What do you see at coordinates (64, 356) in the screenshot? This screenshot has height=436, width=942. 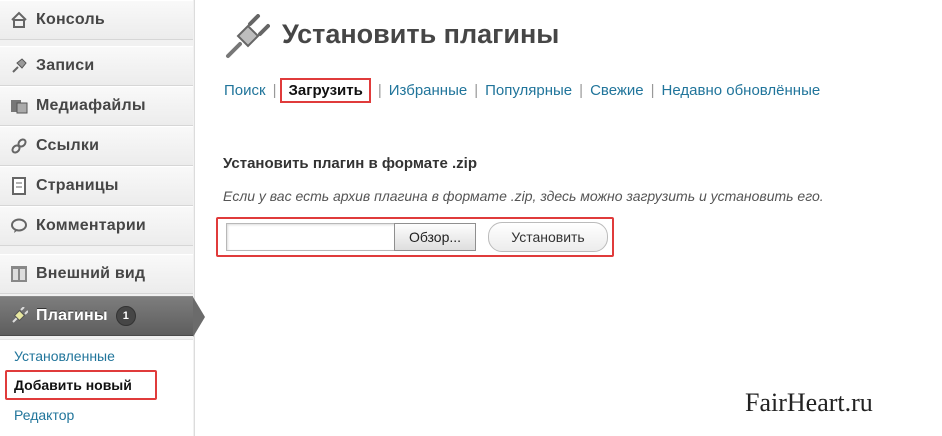 I see `submenu-item-installed: Установленные` at bounding box center [64, 356].